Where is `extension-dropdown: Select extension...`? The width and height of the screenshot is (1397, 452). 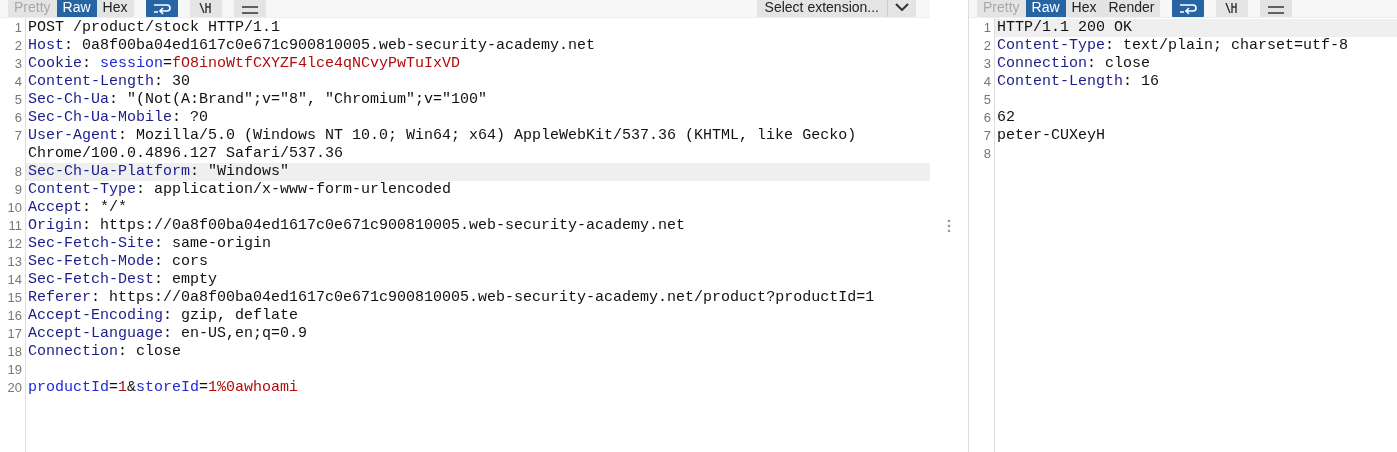 extension-dropdown: Select extension... is located at coordinates (836, 8).